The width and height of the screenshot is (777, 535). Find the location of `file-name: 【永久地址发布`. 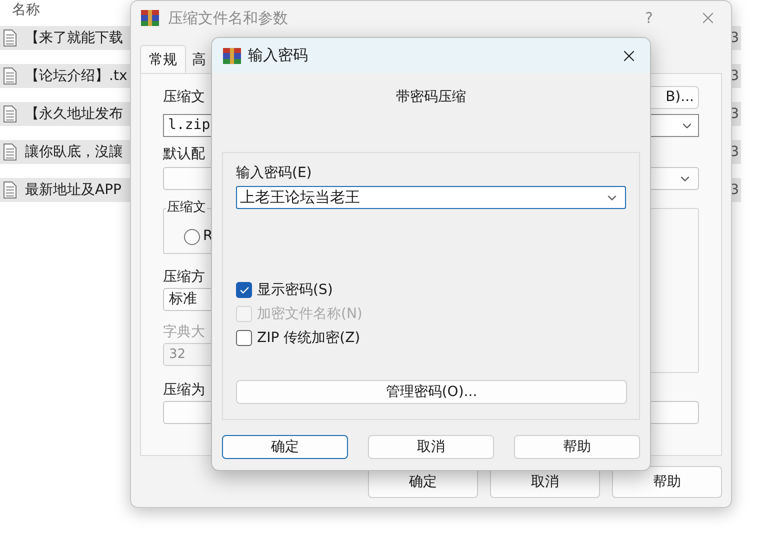

file-name: 【永久地址发布 is located at coordinates (74, 114).